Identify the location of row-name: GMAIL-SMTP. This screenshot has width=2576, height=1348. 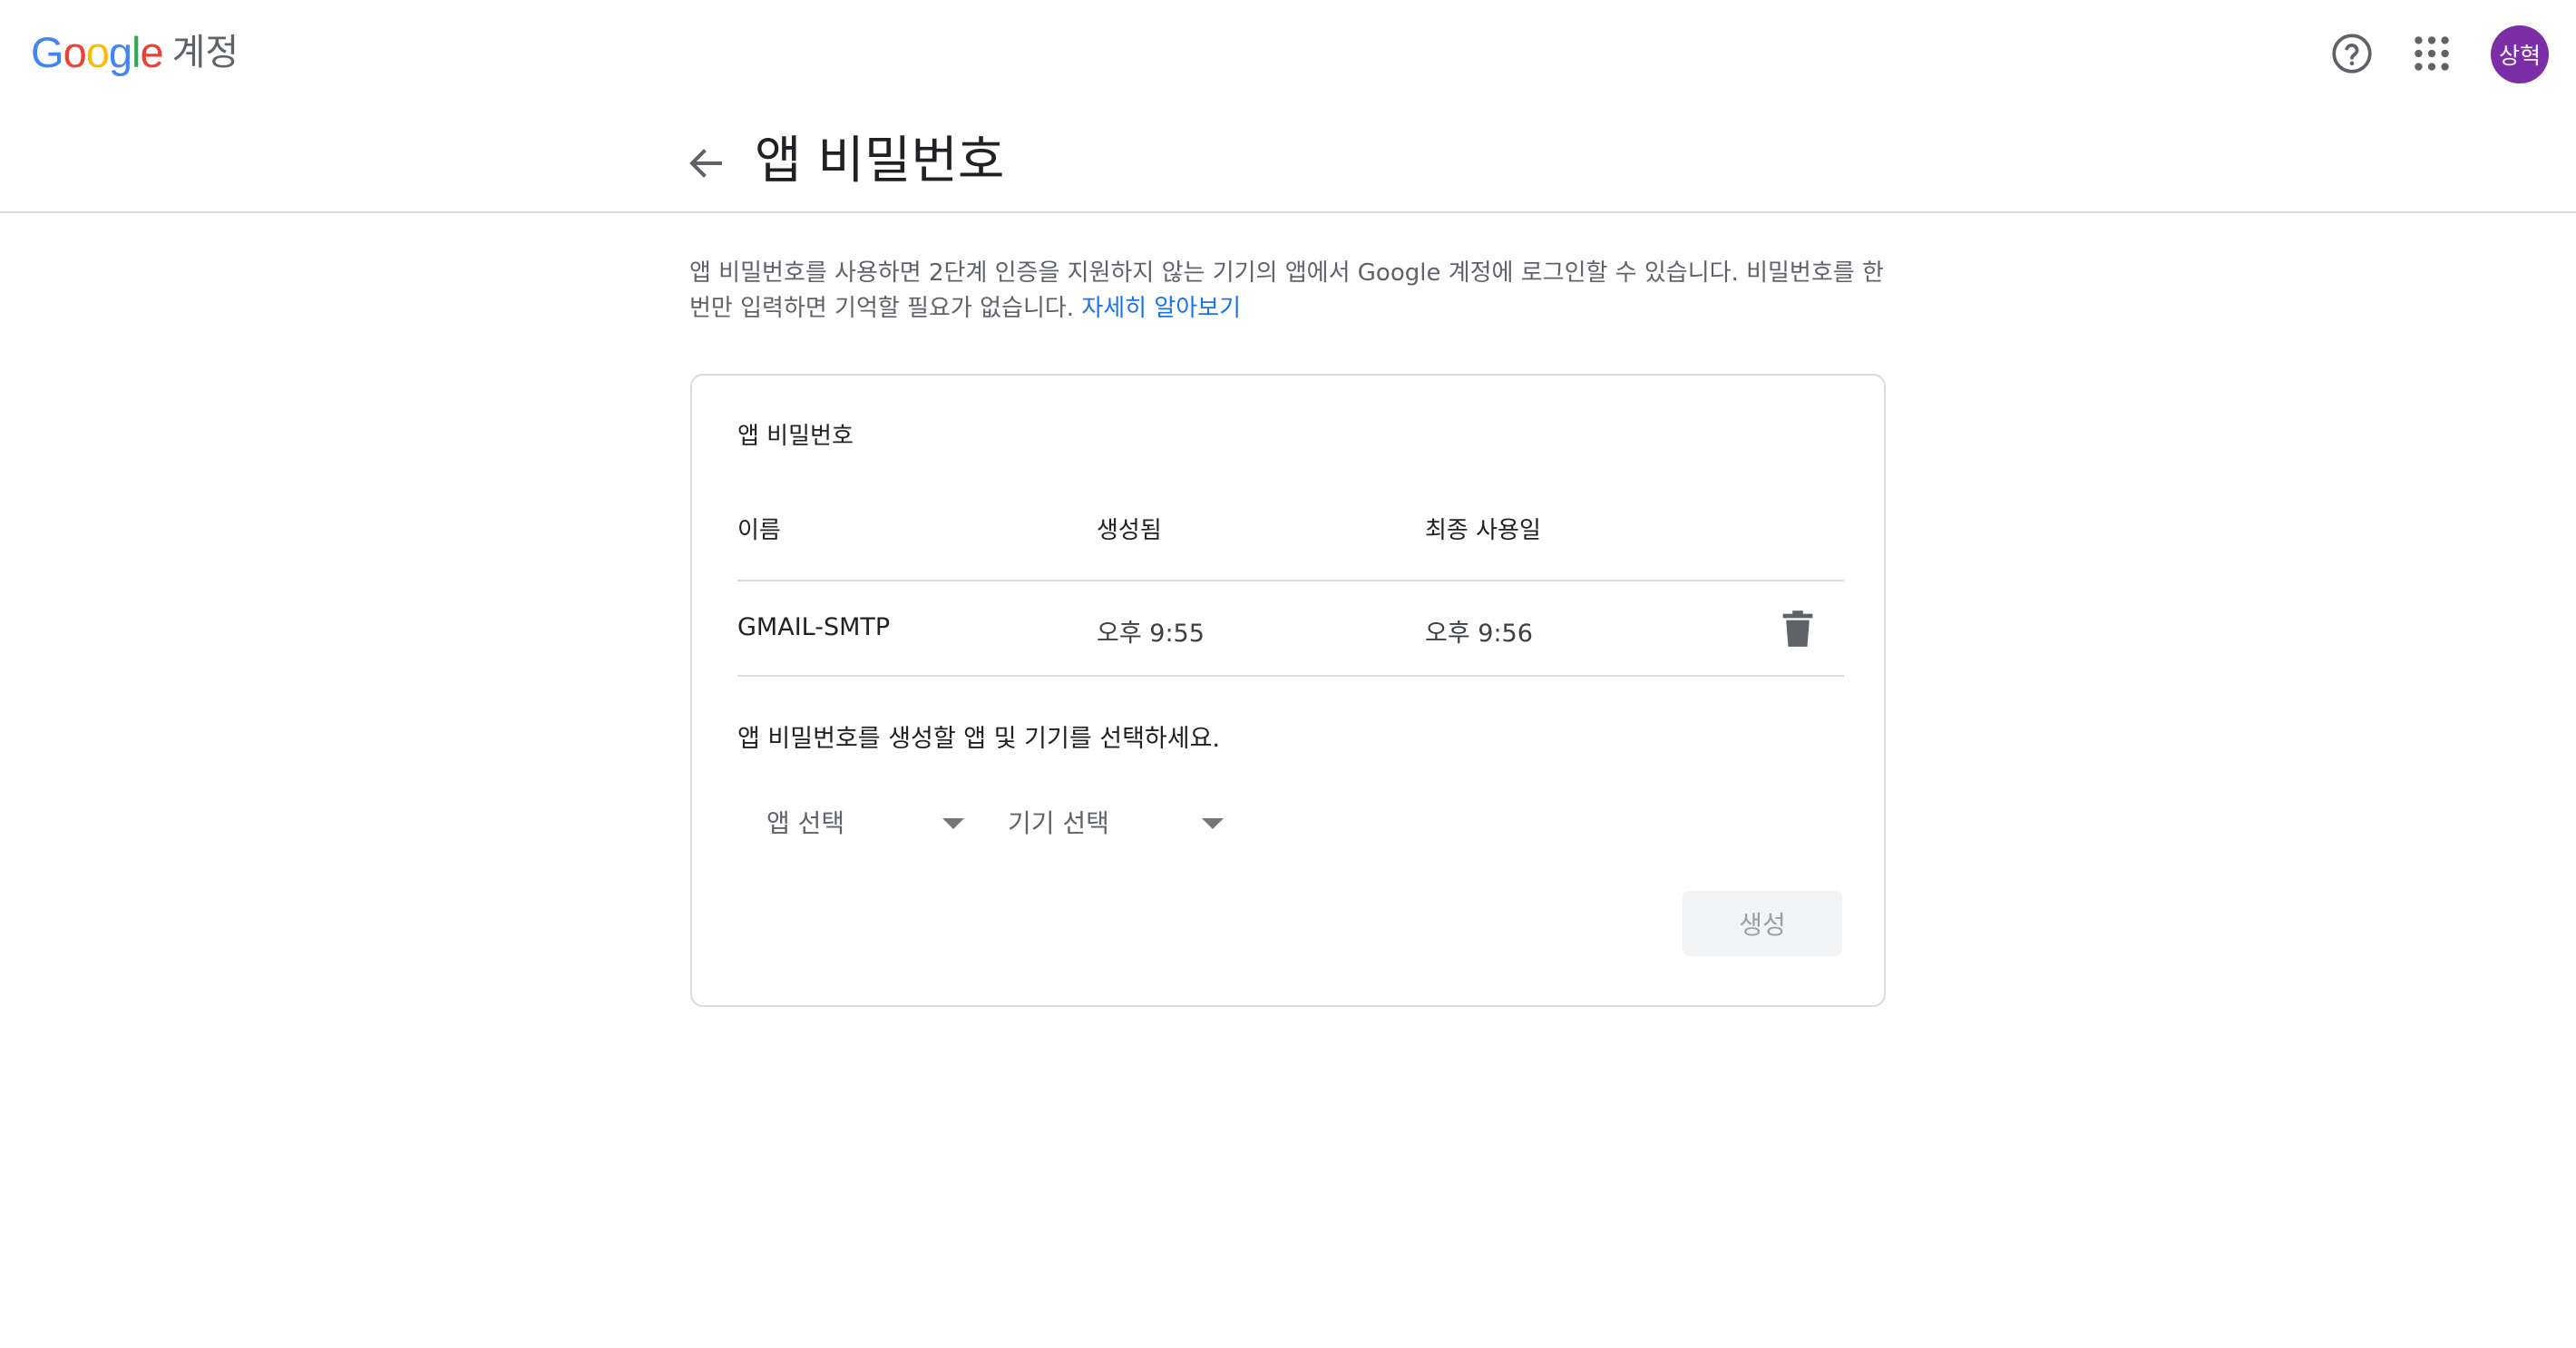
(814, 627).